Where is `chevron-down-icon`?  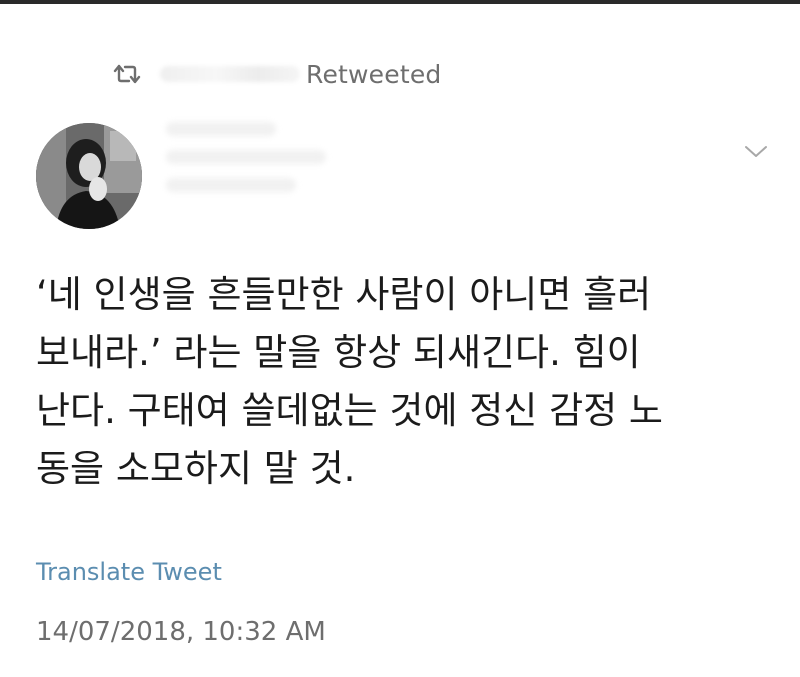
chevron-down-icon is located at coordinates (756, 152).